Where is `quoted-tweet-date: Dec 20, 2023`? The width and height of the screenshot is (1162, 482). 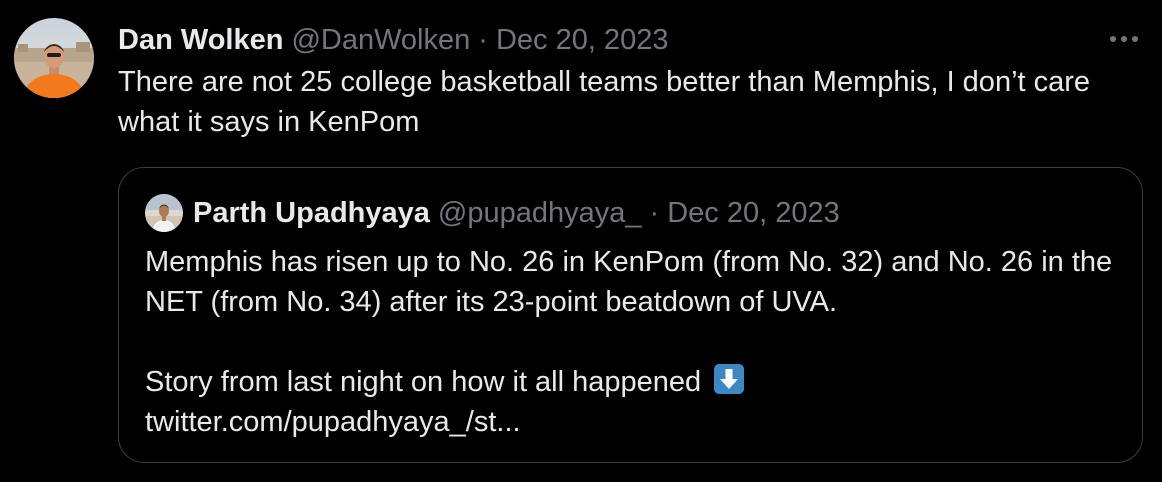 quoted-tweet-date: Dec 20, 2023 is located at coordinates (753, 213).